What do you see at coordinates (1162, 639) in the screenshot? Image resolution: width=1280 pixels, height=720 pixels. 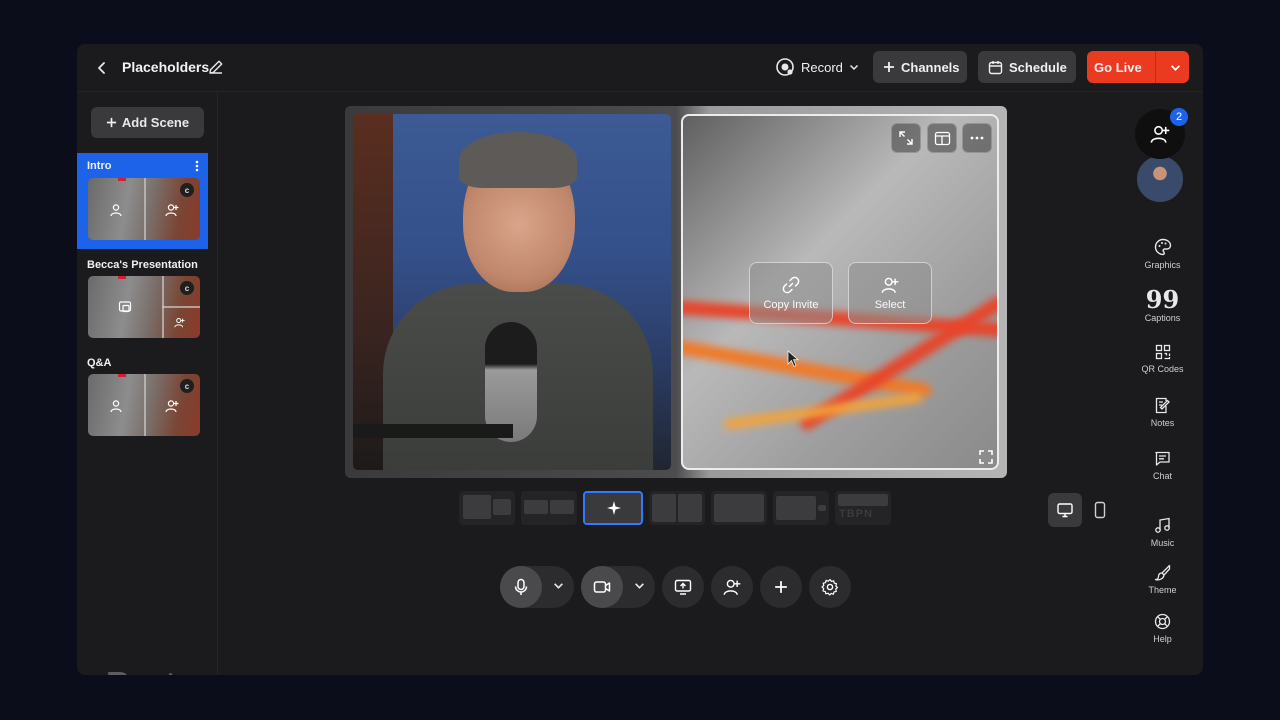 I see `help-label: Help` at bounding box center [1162, 639].